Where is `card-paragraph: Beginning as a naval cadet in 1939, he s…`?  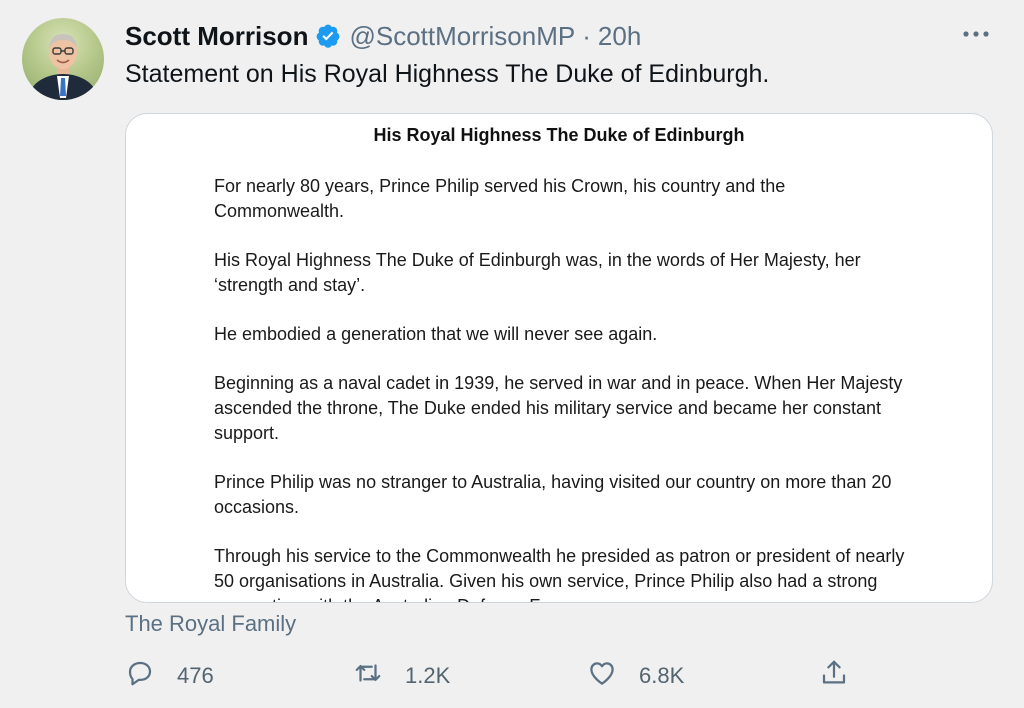
card-paragraph: Beginning as a naval cadet in 1939, he s… is located at coordinates (558, 408).